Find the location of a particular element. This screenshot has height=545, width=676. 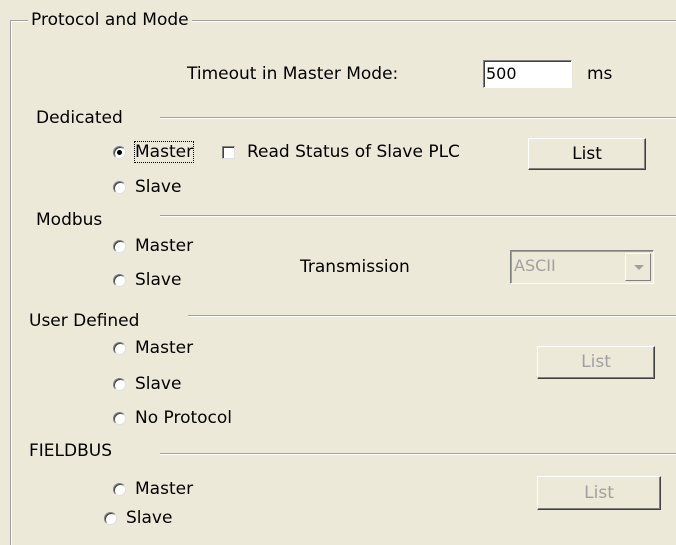

user-defined-master-label: Master is located at coordinates (164, 348).